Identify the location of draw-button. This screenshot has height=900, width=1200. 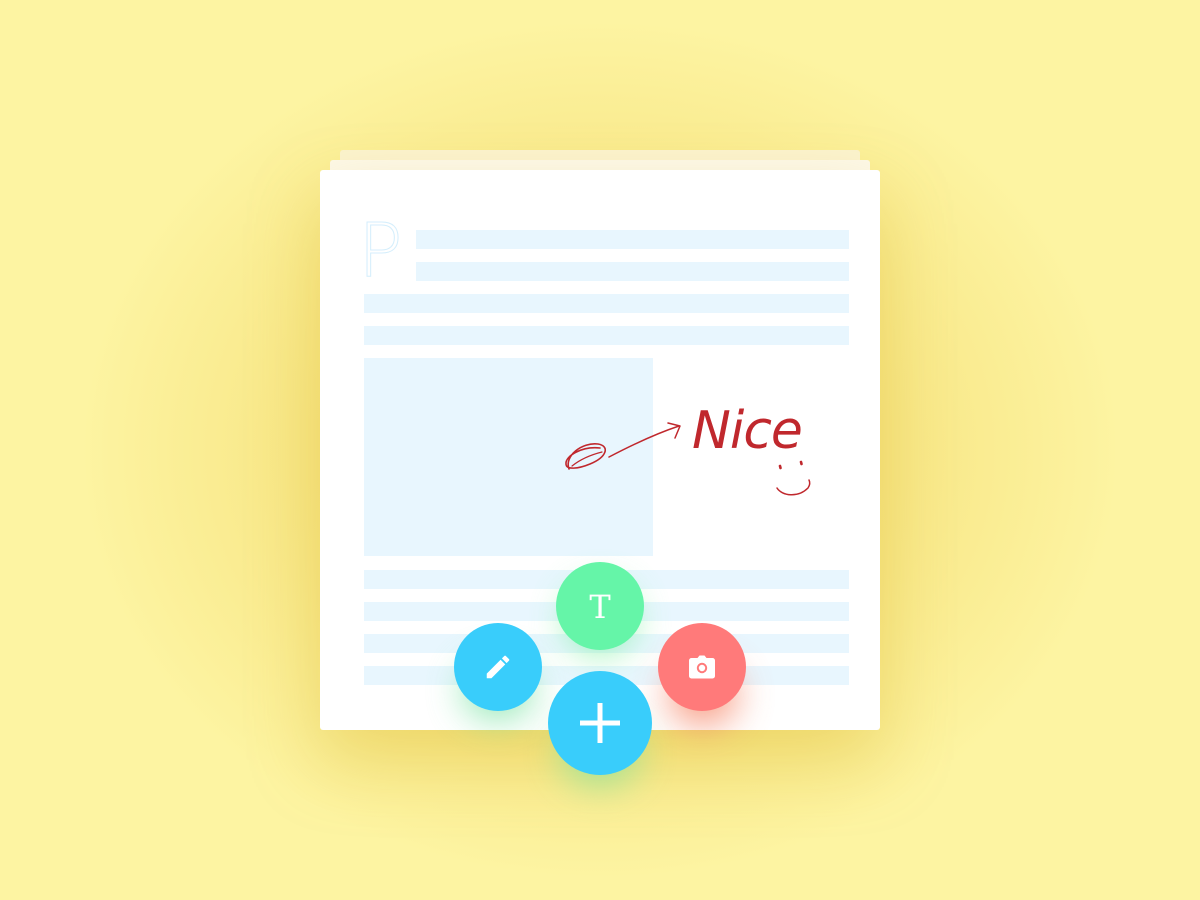
(498, 667).